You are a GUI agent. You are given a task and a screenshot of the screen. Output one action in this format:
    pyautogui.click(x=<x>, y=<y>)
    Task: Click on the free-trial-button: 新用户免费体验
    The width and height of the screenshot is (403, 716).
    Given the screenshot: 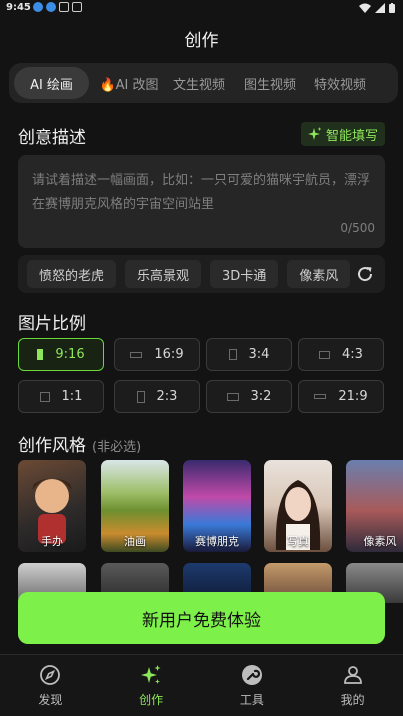 What is the action you would take?
    pyautogui.click(x=201, y=618)
    